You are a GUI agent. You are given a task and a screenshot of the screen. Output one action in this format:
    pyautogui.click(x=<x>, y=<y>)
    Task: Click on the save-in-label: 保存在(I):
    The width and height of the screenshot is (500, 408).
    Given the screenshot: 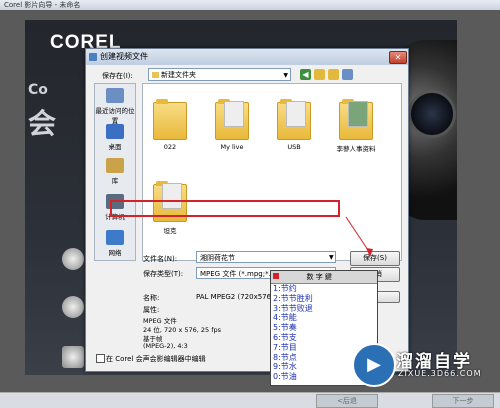 What is the action you would take?
    pyautogui.click(x=117, y=76)
    